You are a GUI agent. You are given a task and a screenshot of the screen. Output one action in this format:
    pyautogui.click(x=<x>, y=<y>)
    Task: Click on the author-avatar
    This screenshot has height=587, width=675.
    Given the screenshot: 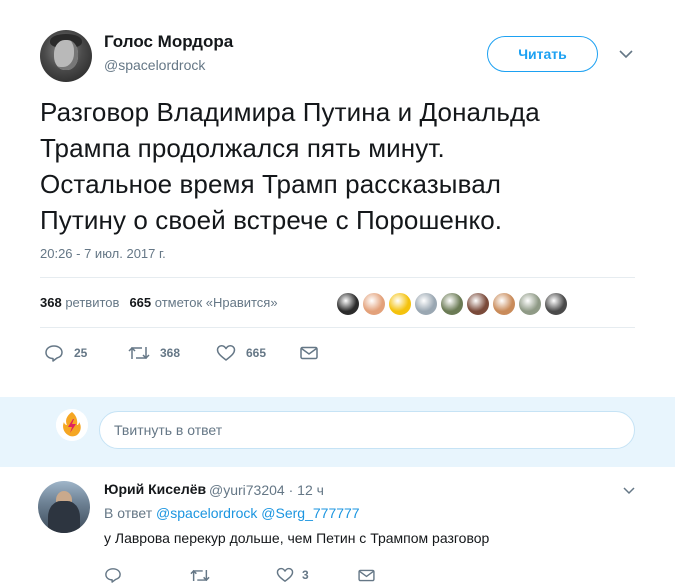 What is the action you would take?
    pyautogui.click(x=66, y=56)
    